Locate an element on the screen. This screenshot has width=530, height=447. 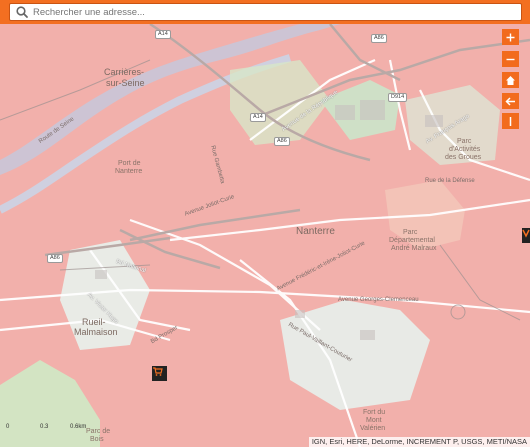
plus-icon is located at coordinates (510, 37).